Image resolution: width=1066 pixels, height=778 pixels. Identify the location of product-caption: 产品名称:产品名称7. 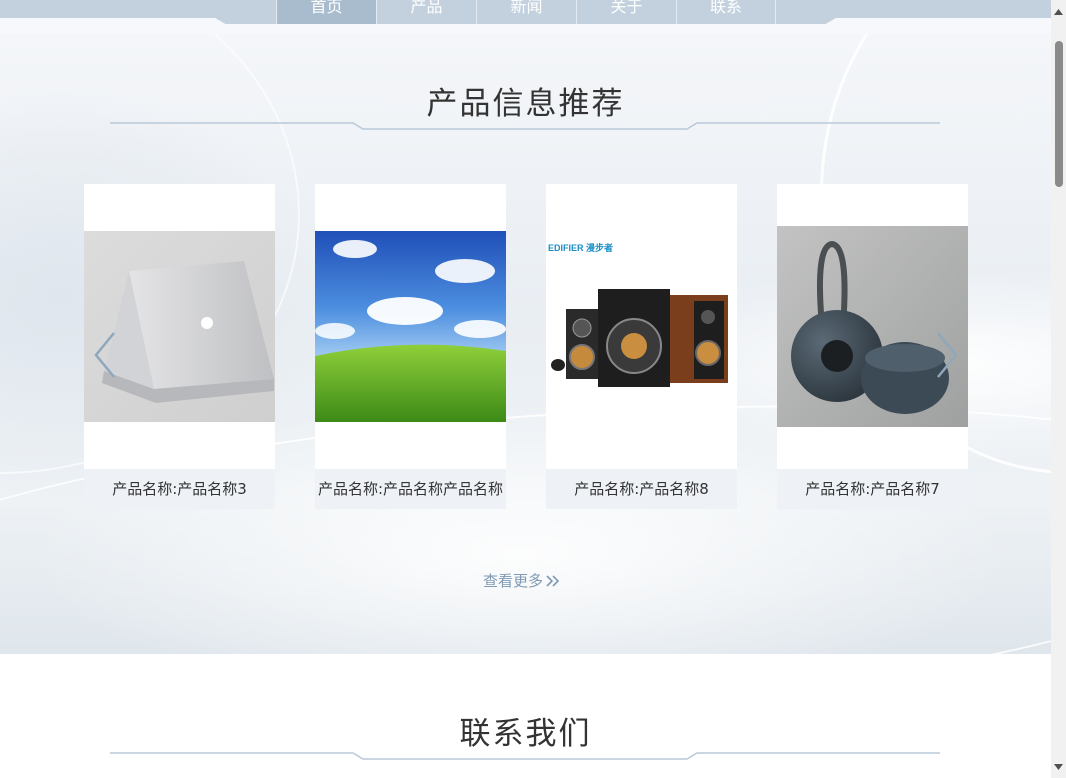
(872, 489).